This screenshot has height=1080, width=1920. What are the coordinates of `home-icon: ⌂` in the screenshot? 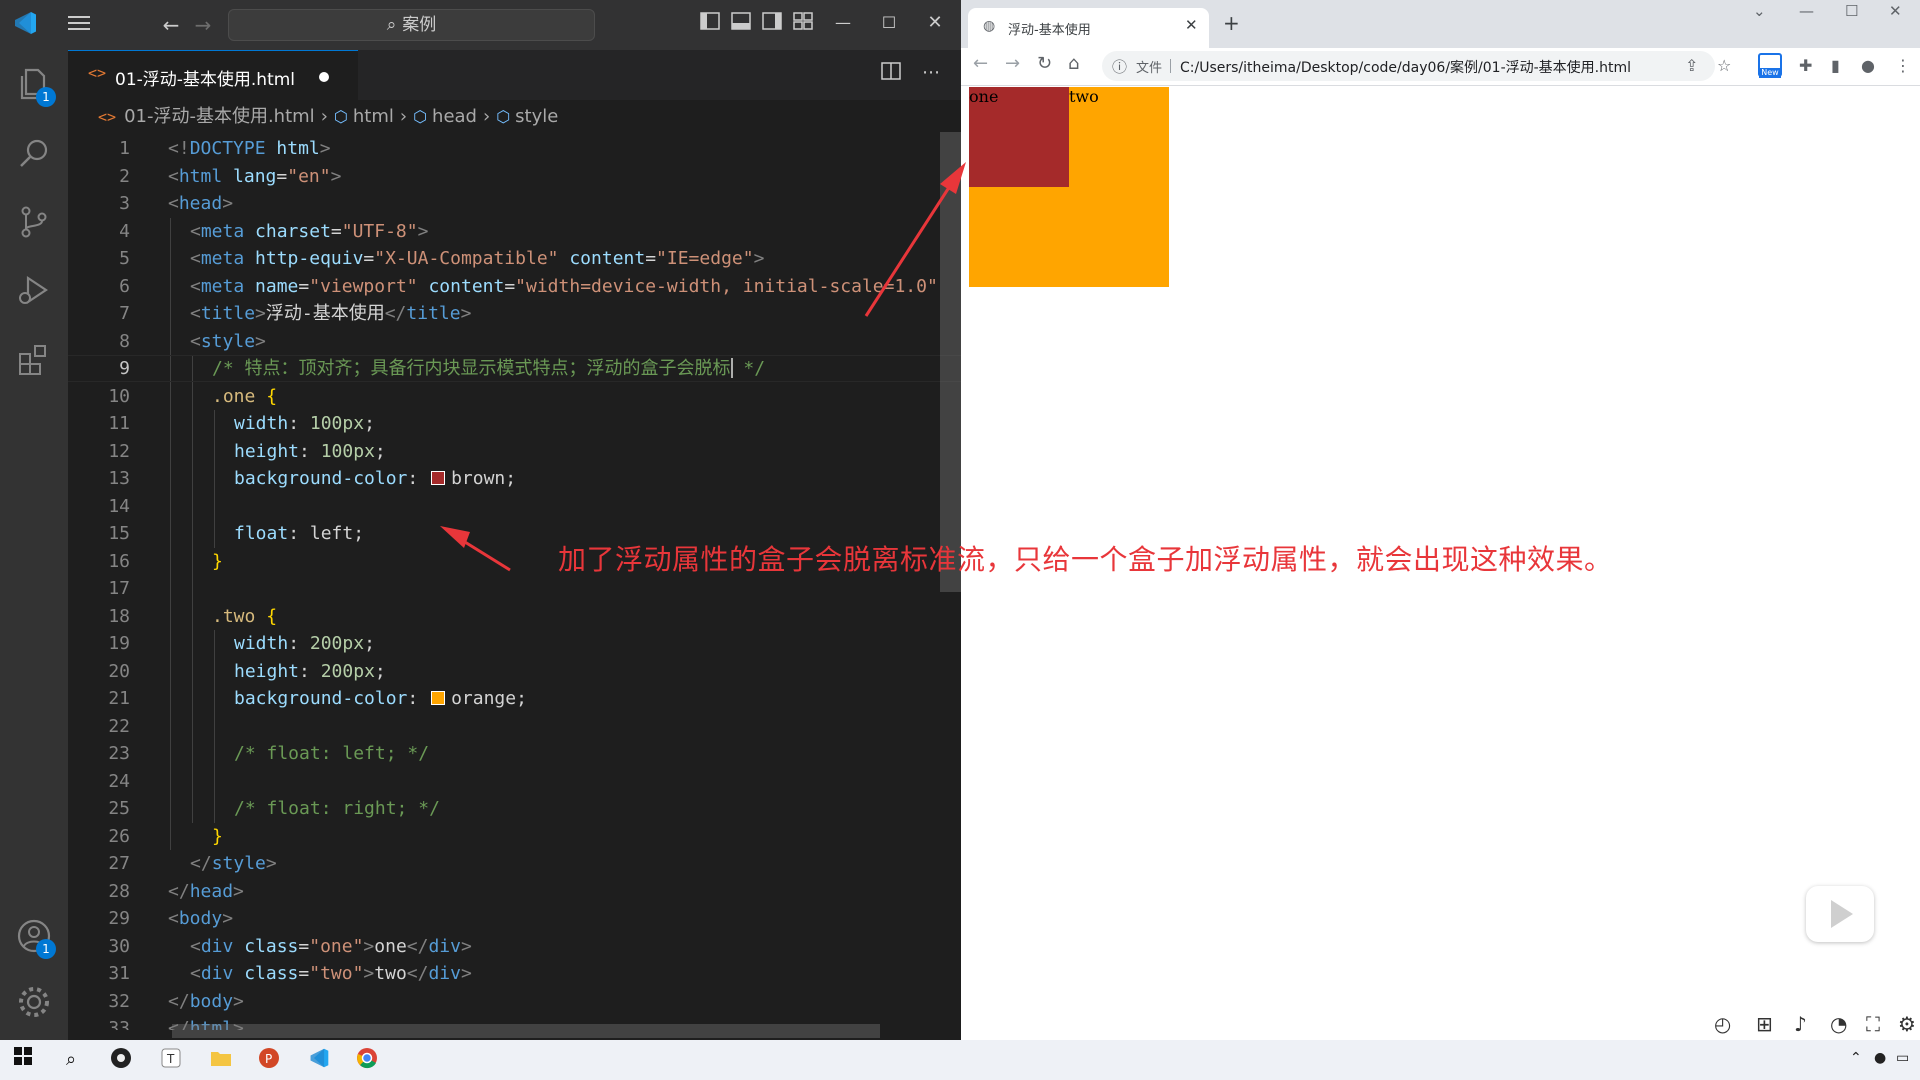 It's located at (1073, 63).